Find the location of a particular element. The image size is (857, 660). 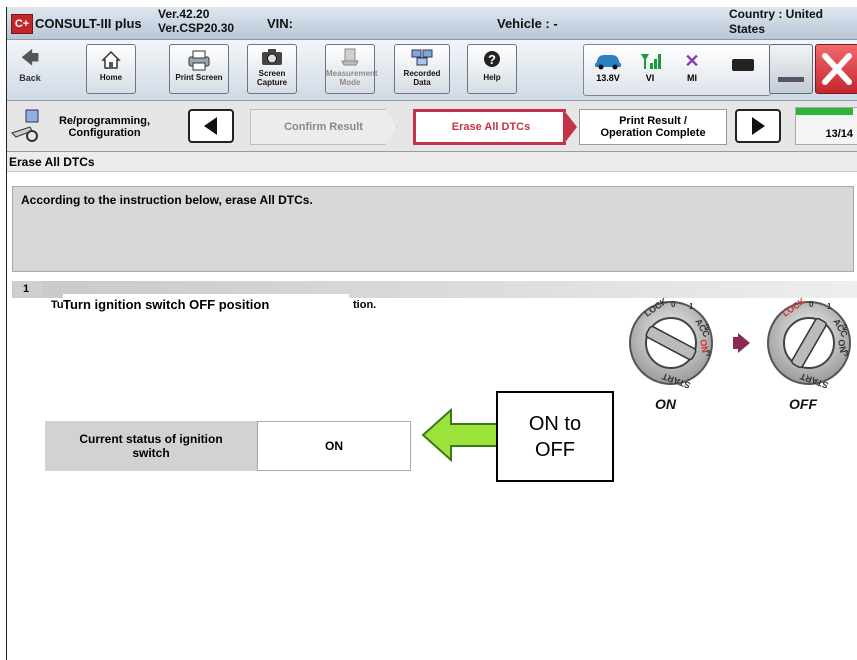

recorded-label-2: Data is located at coordinates (422, 82).